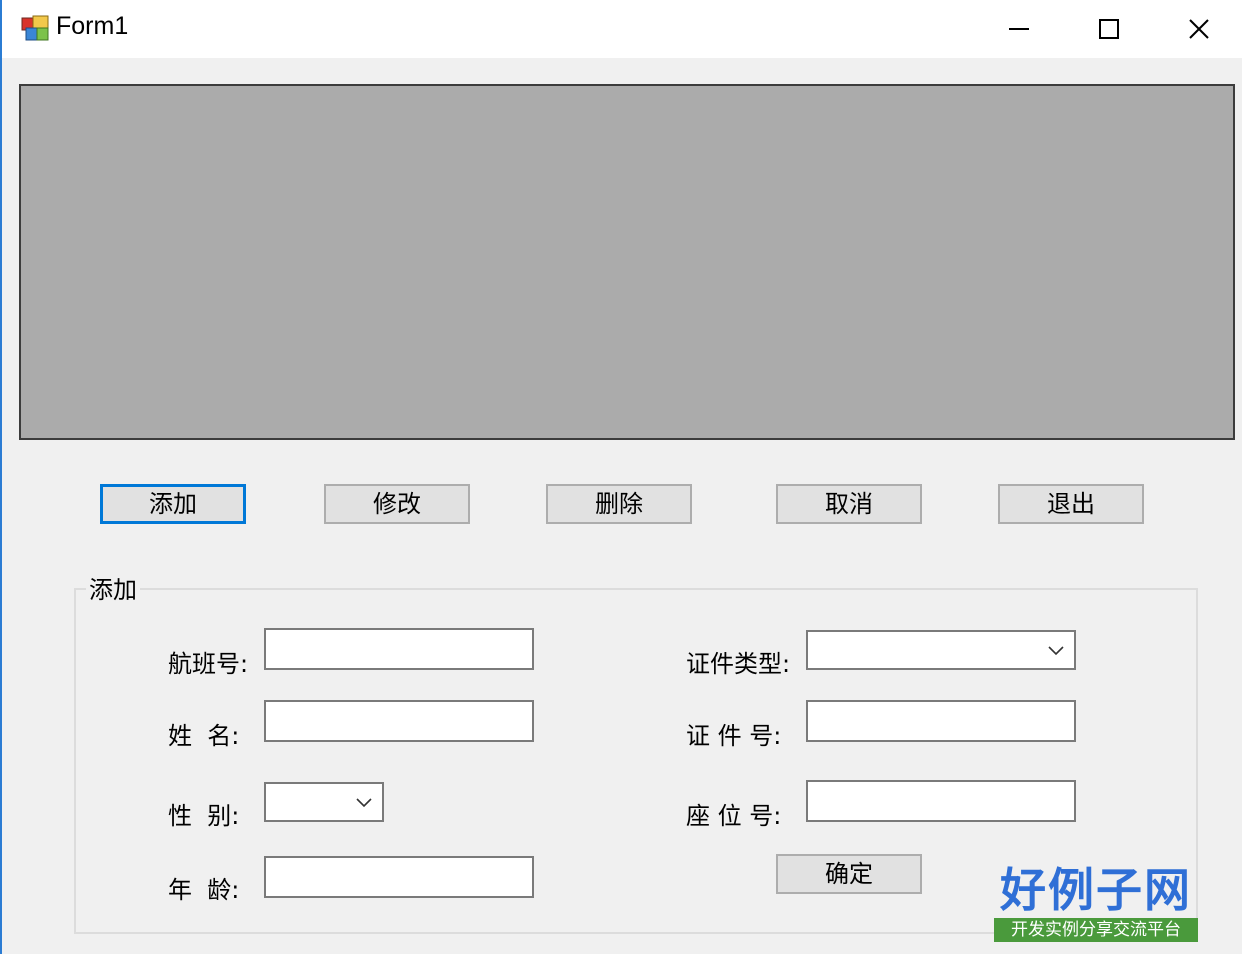  Describe the element at coordinates (92, 26) in the screenshot. I see `window-title: Form1` at that location.